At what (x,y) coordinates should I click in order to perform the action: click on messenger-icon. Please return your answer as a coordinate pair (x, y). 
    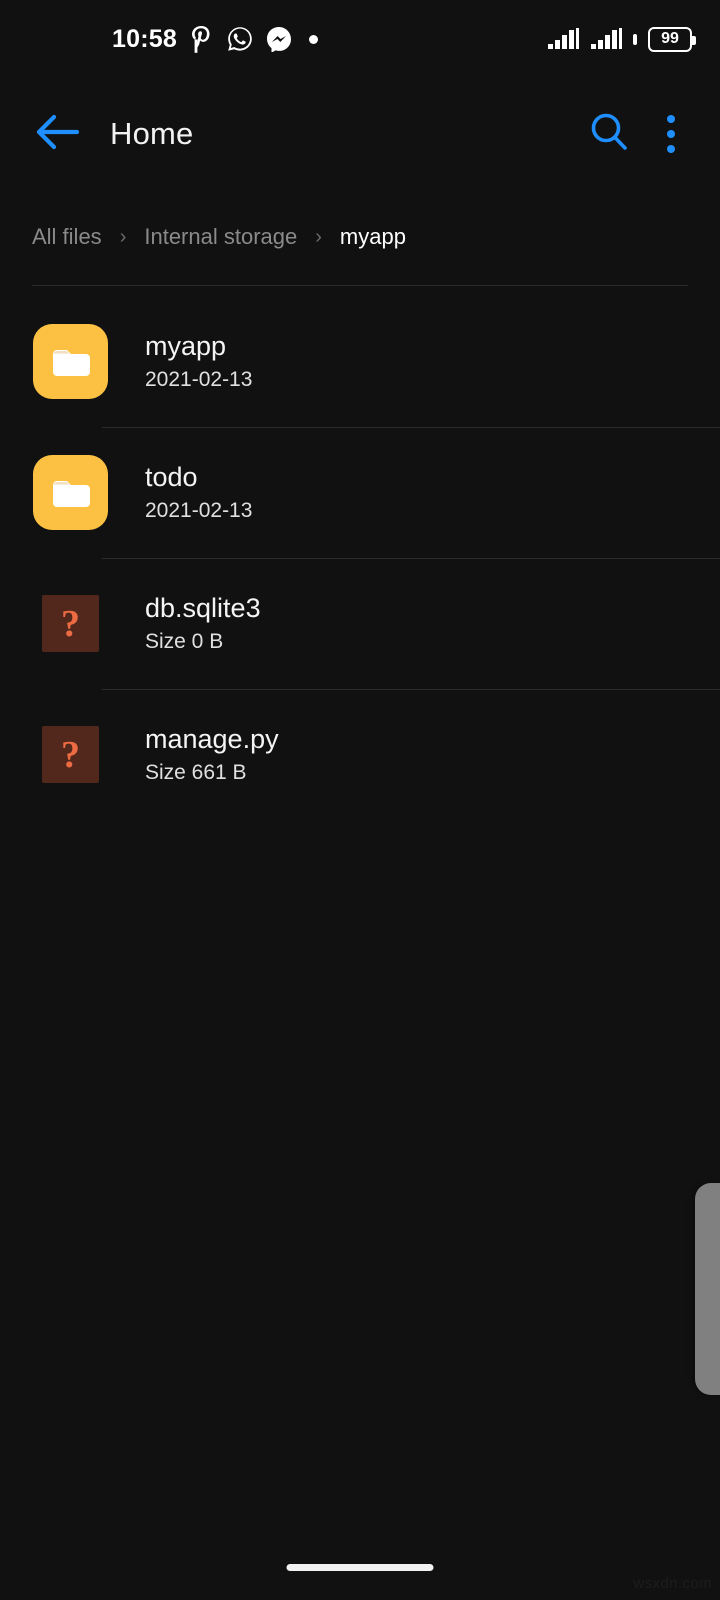
    Looking at the image, I should click on (279, 39).